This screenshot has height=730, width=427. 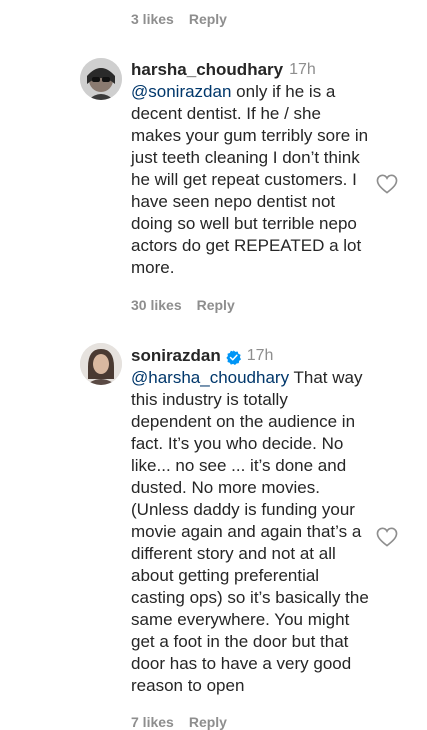 I want to click on mention-link: @harsha_choudhary, so click(x=210, y=377).